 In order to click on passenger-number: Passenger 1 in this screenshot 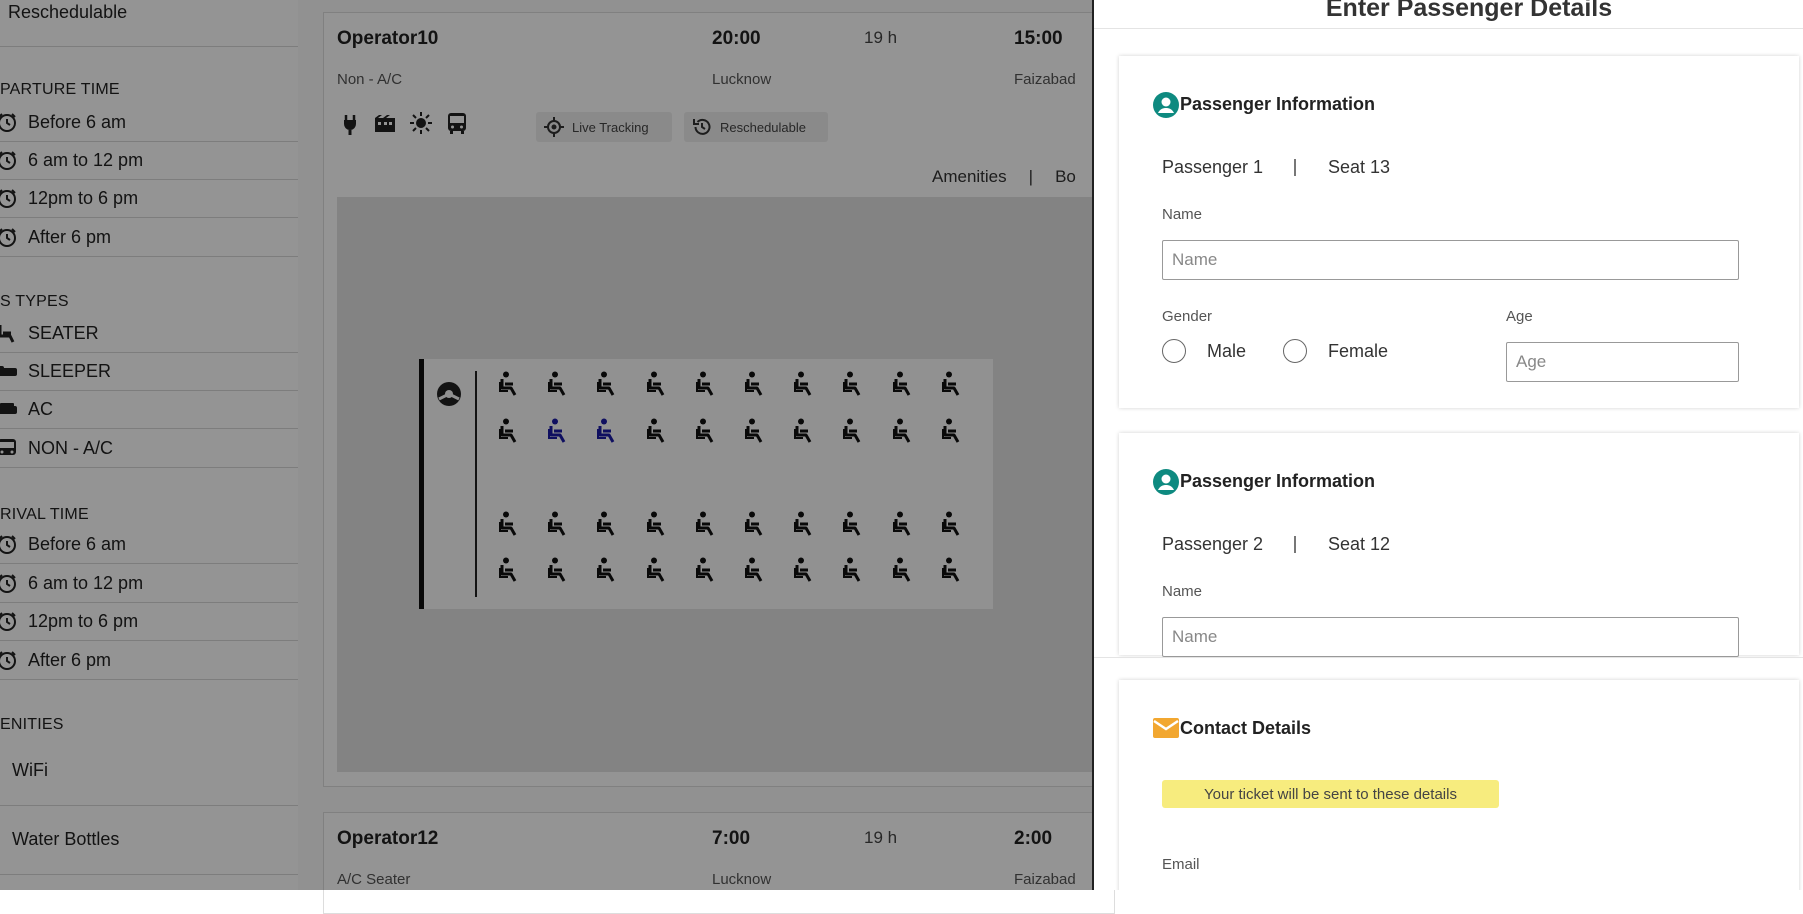, I will do `click(1213, 167)`.